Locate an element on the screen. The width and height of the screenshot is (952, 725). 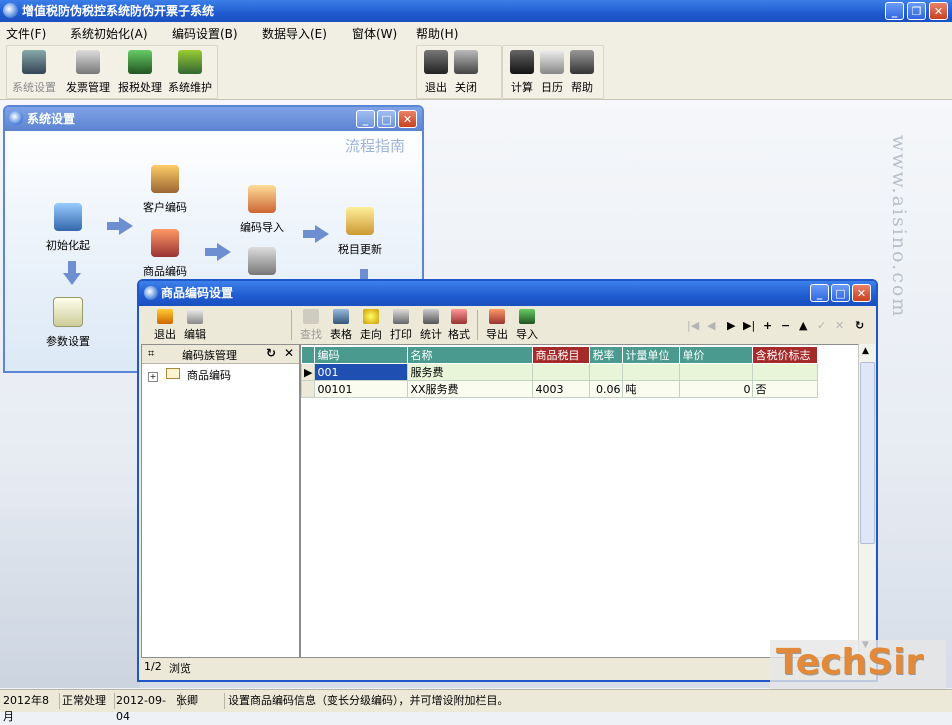
prod-minimize-button: _ is located at coordinates (819, 293).